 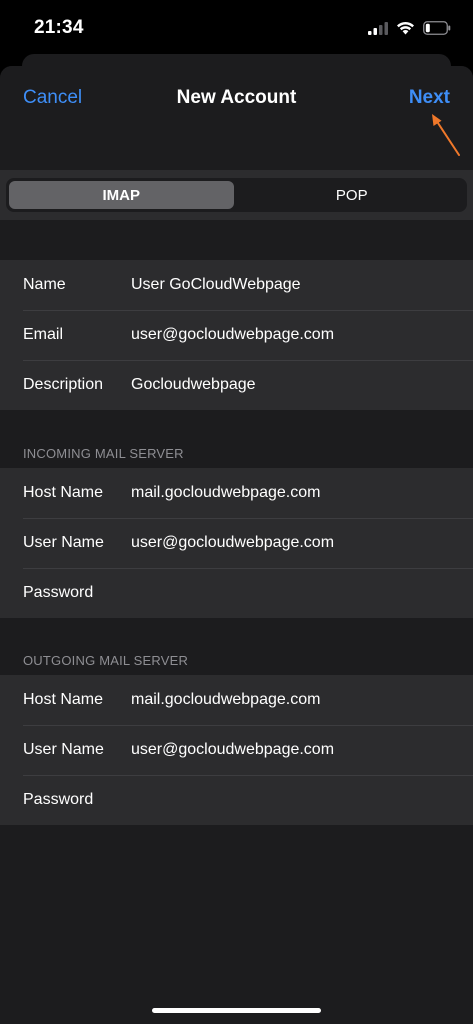 What do you see at coordinates (296, 543) in the screenshot?
I see `incoming-username-field` at bounding box center [296, 543].